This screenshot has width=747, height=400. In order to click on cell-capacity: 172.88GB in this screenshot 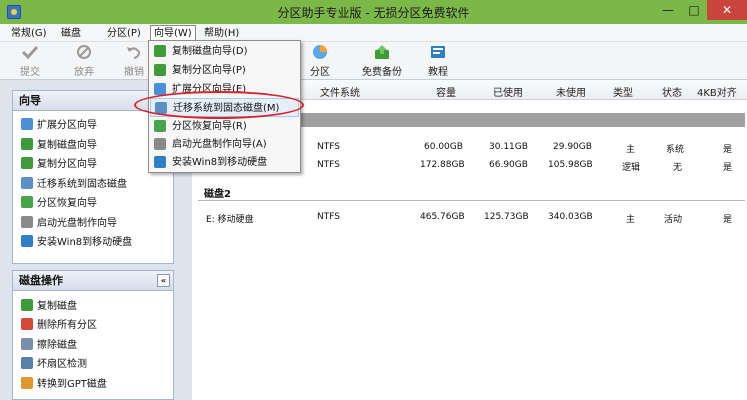, I will do `click(442, 165)`.